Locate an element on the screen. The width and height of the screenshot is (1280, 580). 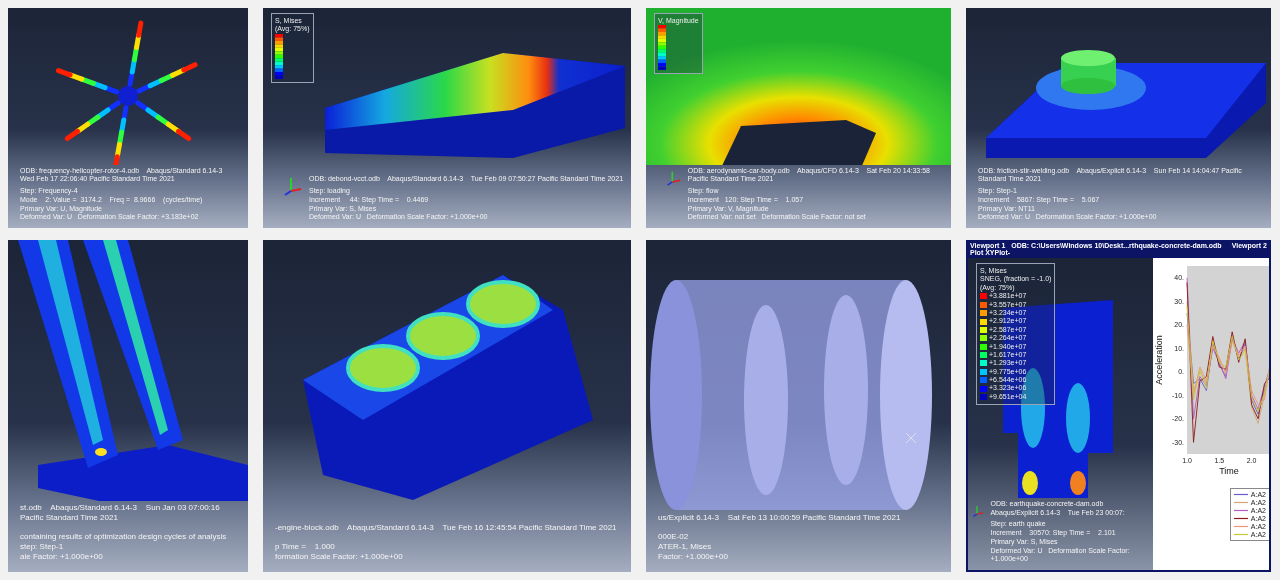
step-info-line: p Time = 1.000 is located at coordinates (305, 547).